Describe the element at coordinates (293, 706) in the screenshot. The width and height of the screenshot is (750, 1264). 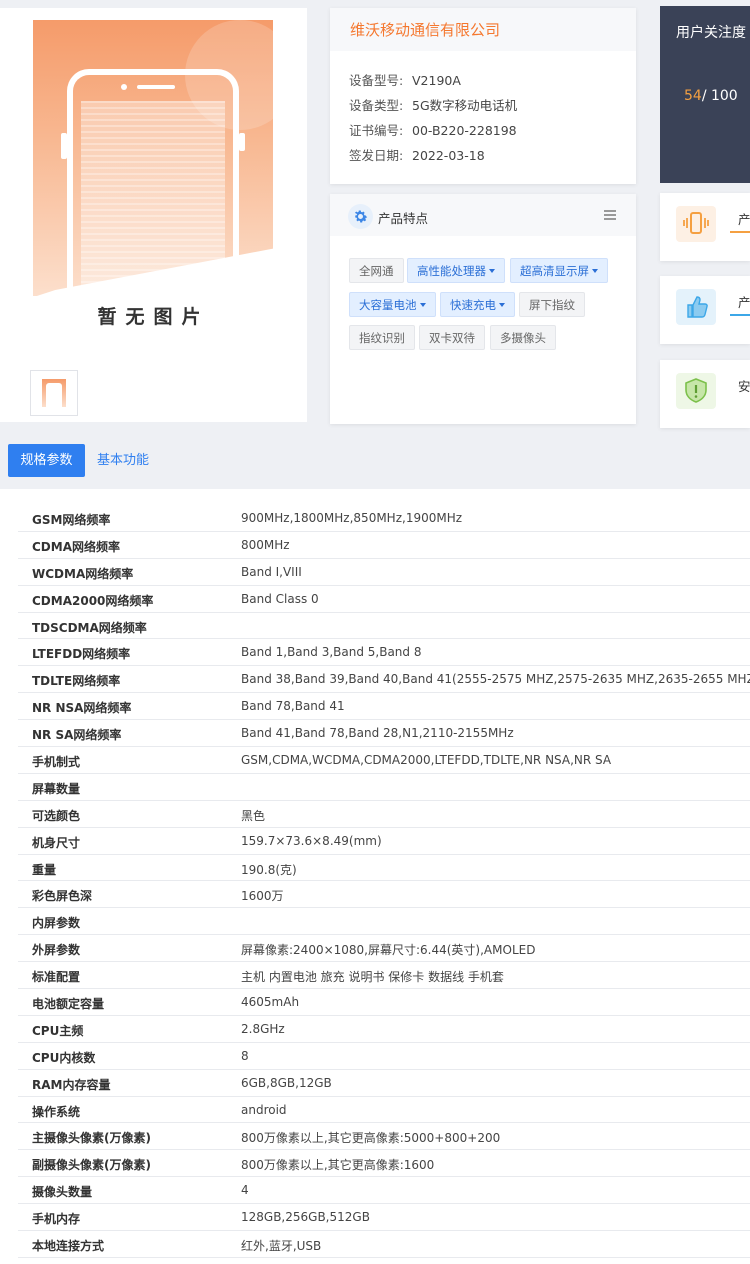
I see `spec-value: Band 78,Band 41` at that location.